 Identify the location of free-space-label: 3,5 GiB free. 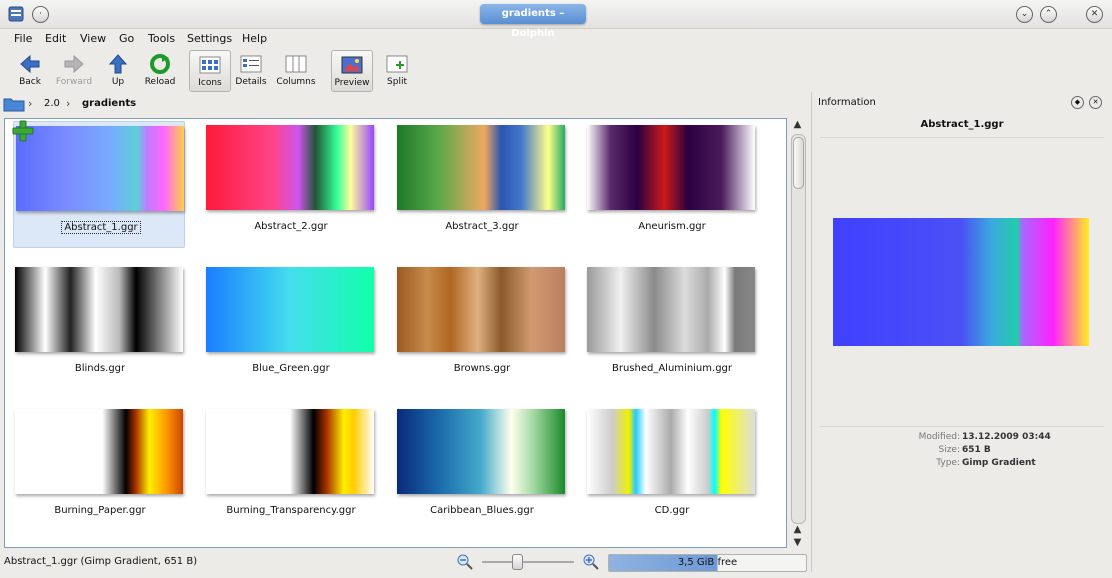
(707, 562).